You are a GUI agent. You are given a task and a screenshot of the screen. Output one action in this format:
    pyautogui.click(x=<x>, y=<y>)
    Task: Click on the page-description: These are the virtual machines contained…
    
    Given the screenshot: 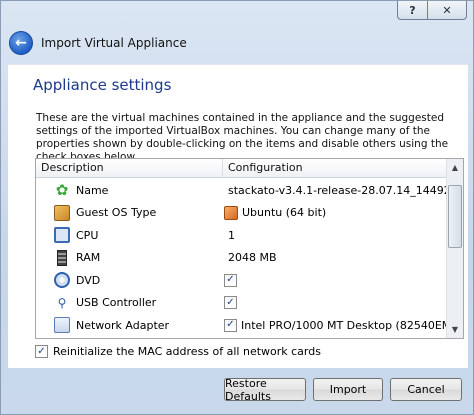 What is the action you would take?
    pyautogui.click(x=242, y=137)
    